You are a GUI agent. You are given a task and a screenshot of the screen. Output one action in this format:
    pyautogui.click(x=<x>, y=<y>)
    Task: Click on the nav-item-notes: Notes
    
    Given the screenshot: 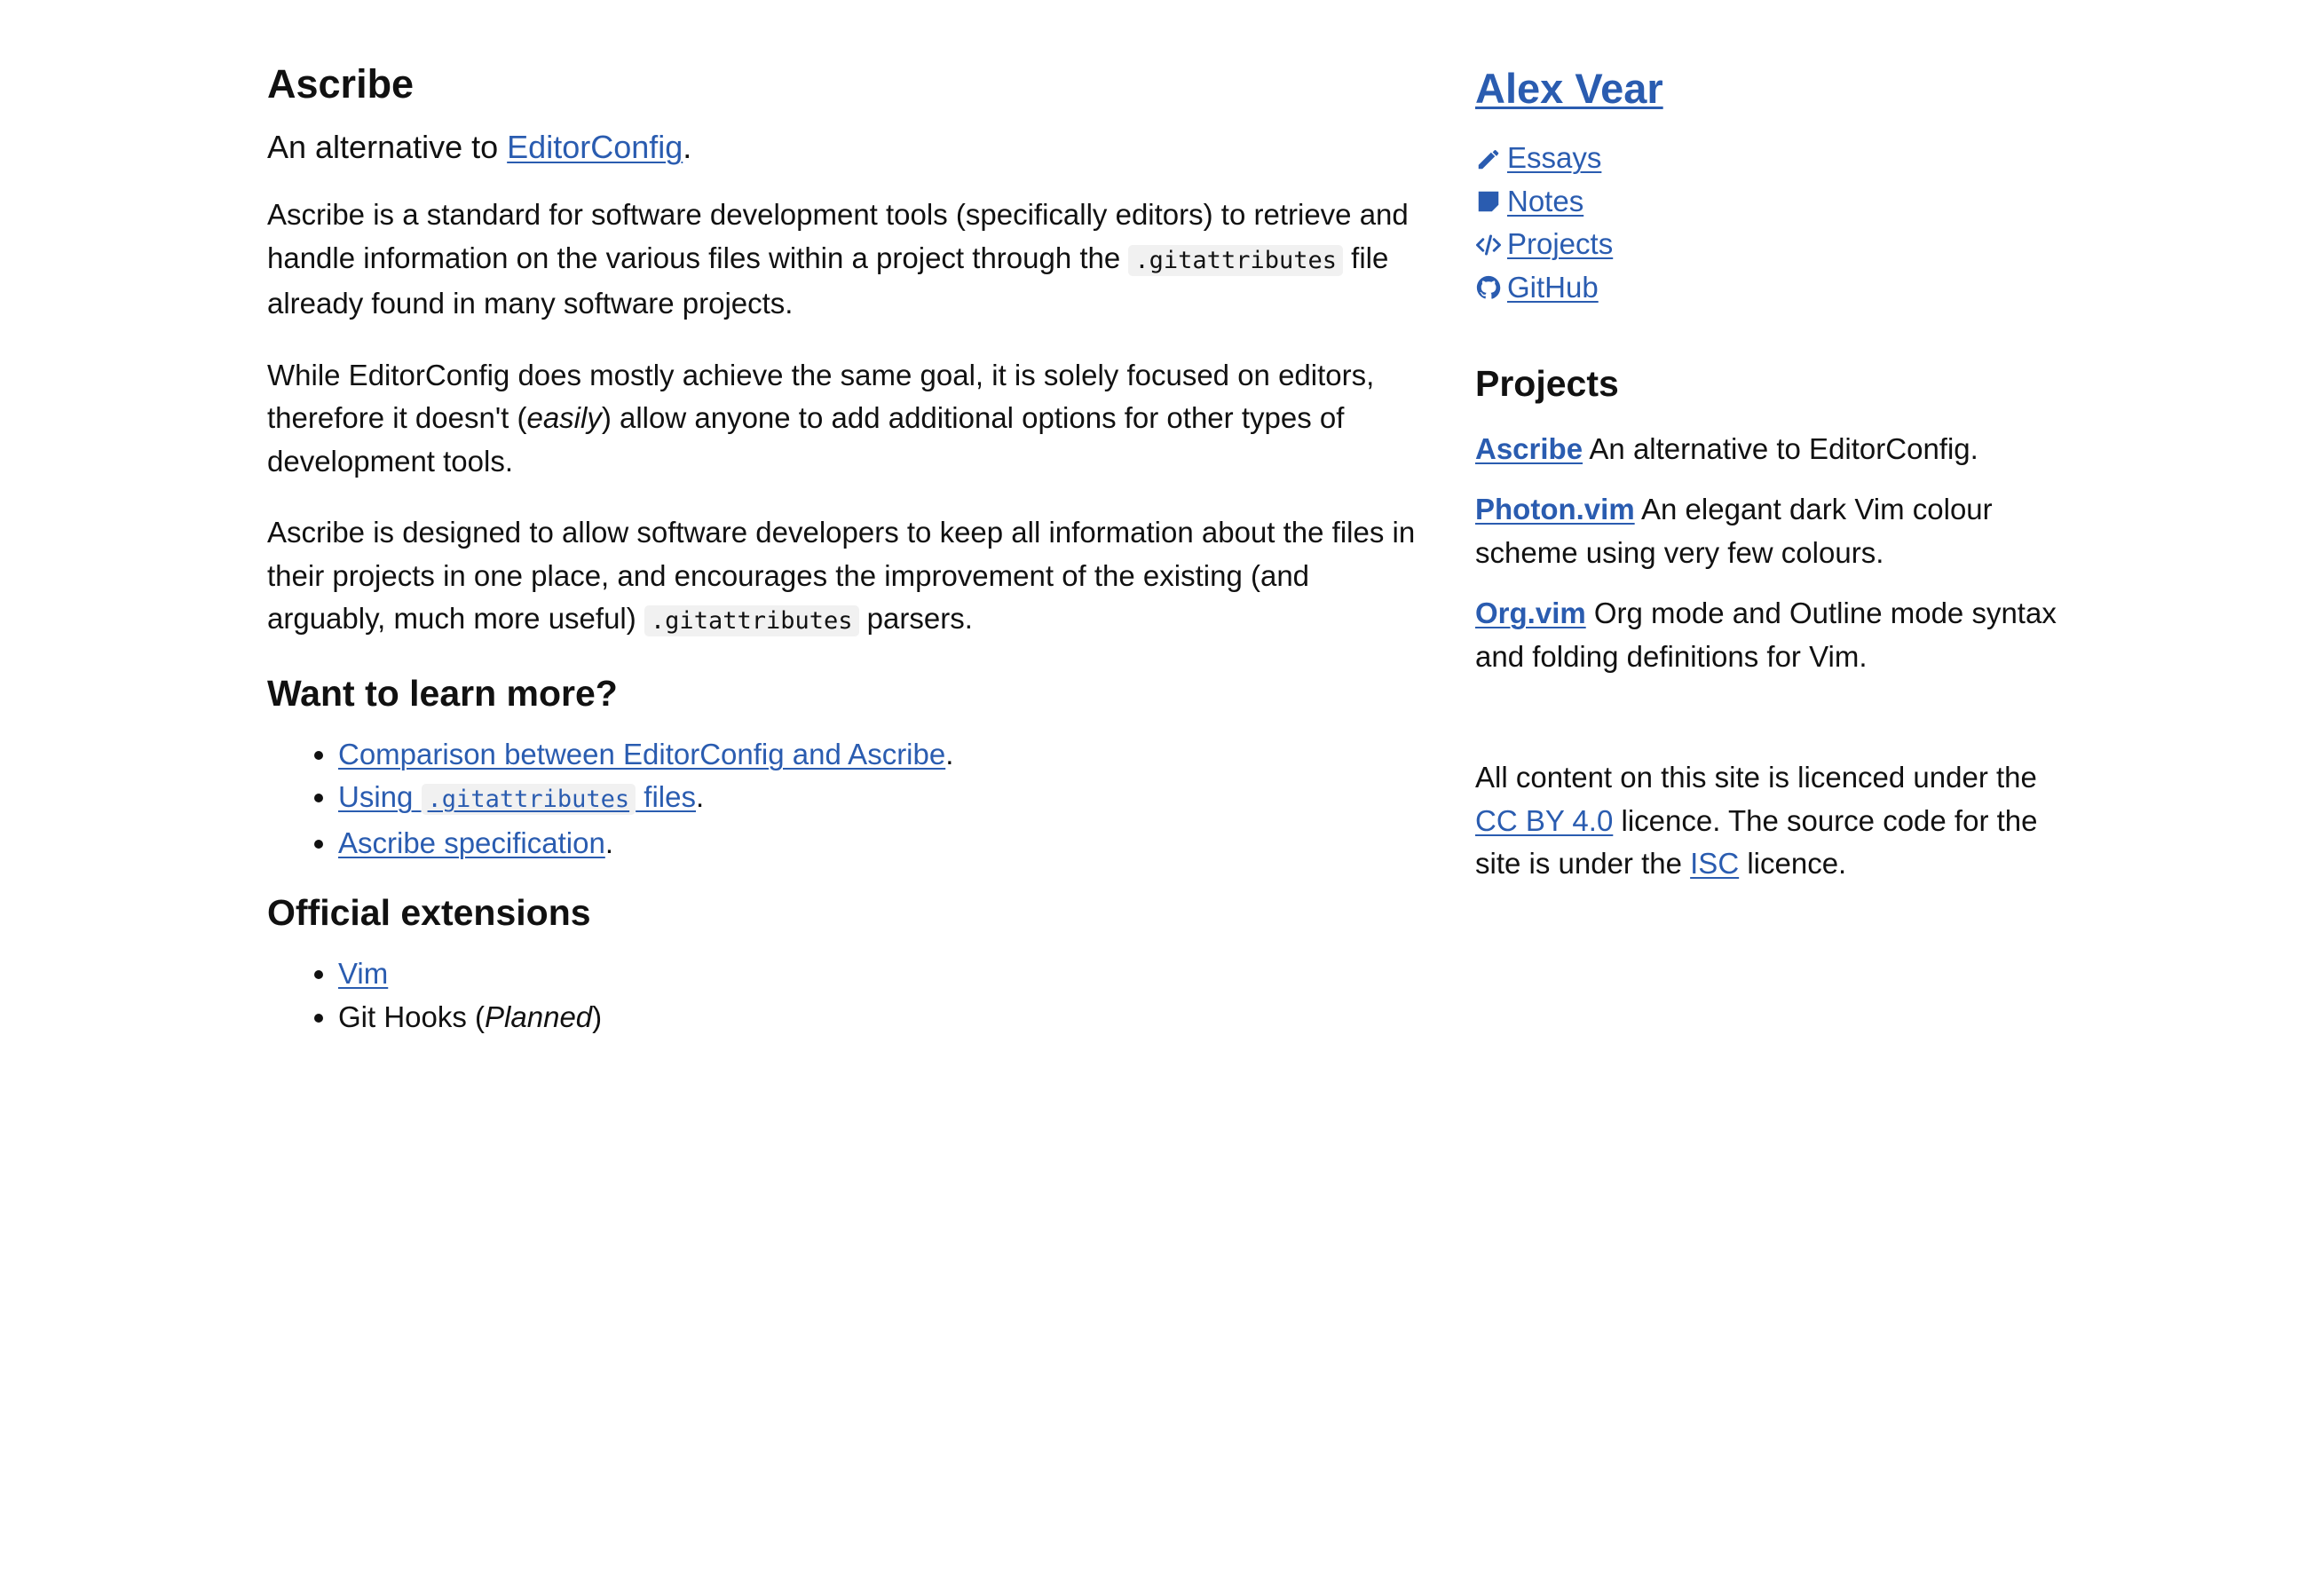 What is the action you would take?
    pyautogui.click(x=1772, y=202)
    